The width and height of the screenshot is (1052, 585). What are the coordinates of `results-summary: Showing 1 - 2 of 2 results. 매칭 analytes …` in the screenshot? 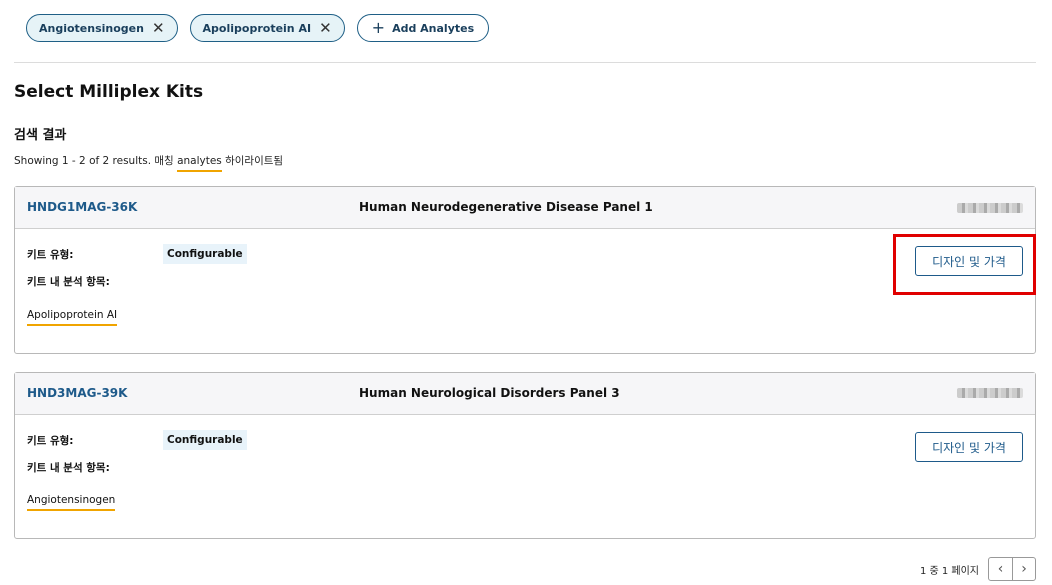 It's located at (149, 162).